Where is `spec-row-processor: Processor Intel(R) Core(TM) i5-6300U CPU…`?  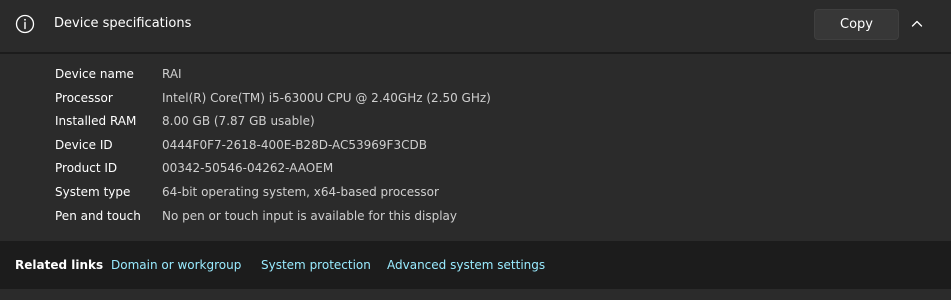 spec-row-processor: Processor Intel(R) Core(TM) i5-6300U CPU… is located at coordinates (475, 98).